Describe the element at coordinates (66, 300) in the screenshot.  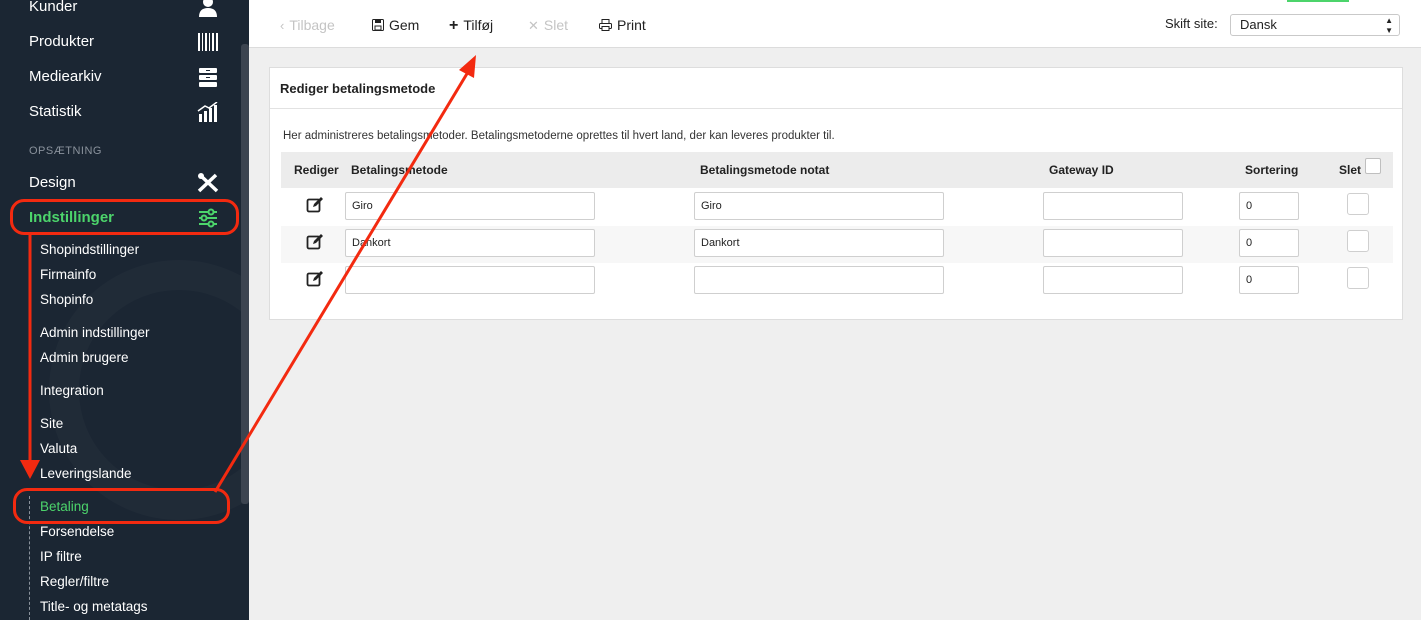
I see `sidebar-subitem-shop-info: Shopinfo` at that location.